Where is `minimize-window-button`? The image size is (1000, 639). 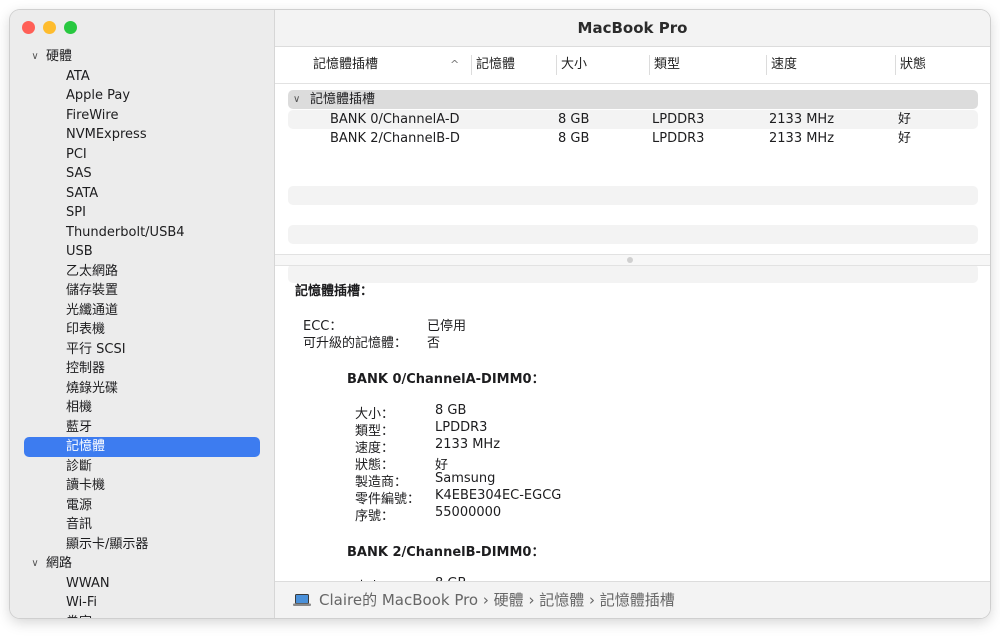
minimize-window-button is located at coordinates (49, 27).